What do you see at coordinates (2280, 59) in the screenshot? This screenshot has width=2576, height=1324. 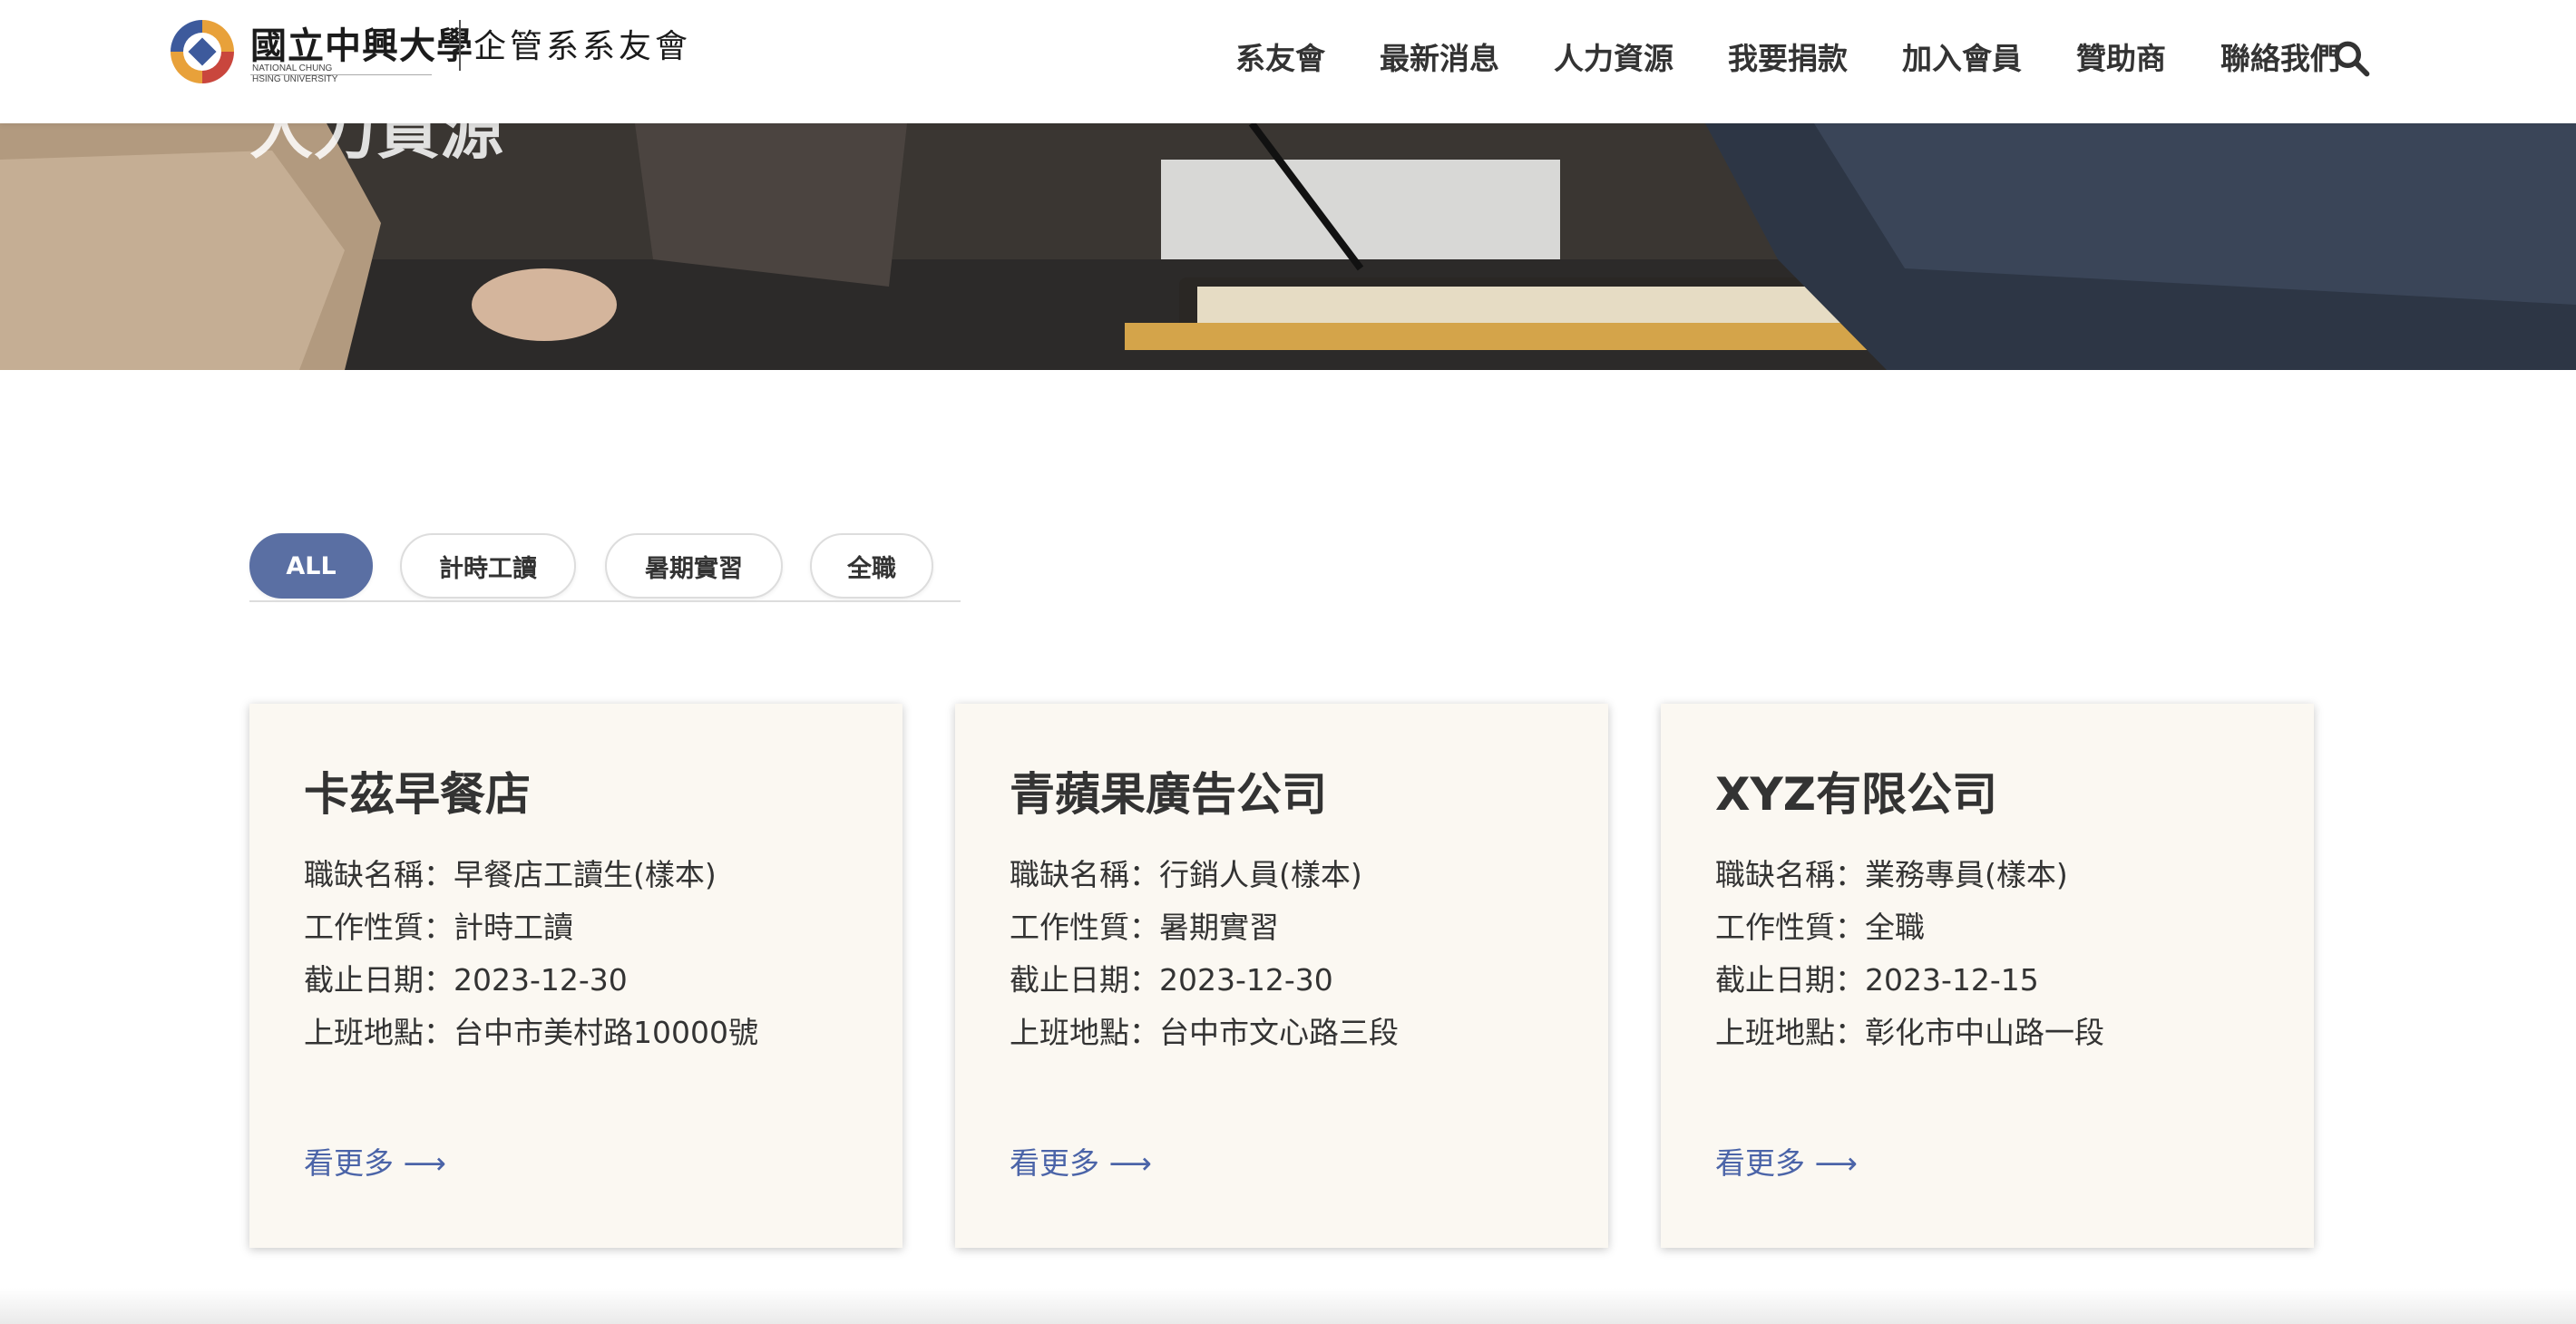 I see `nav-item-contact: 聯絡我們` at bounding box center [2280, 59].